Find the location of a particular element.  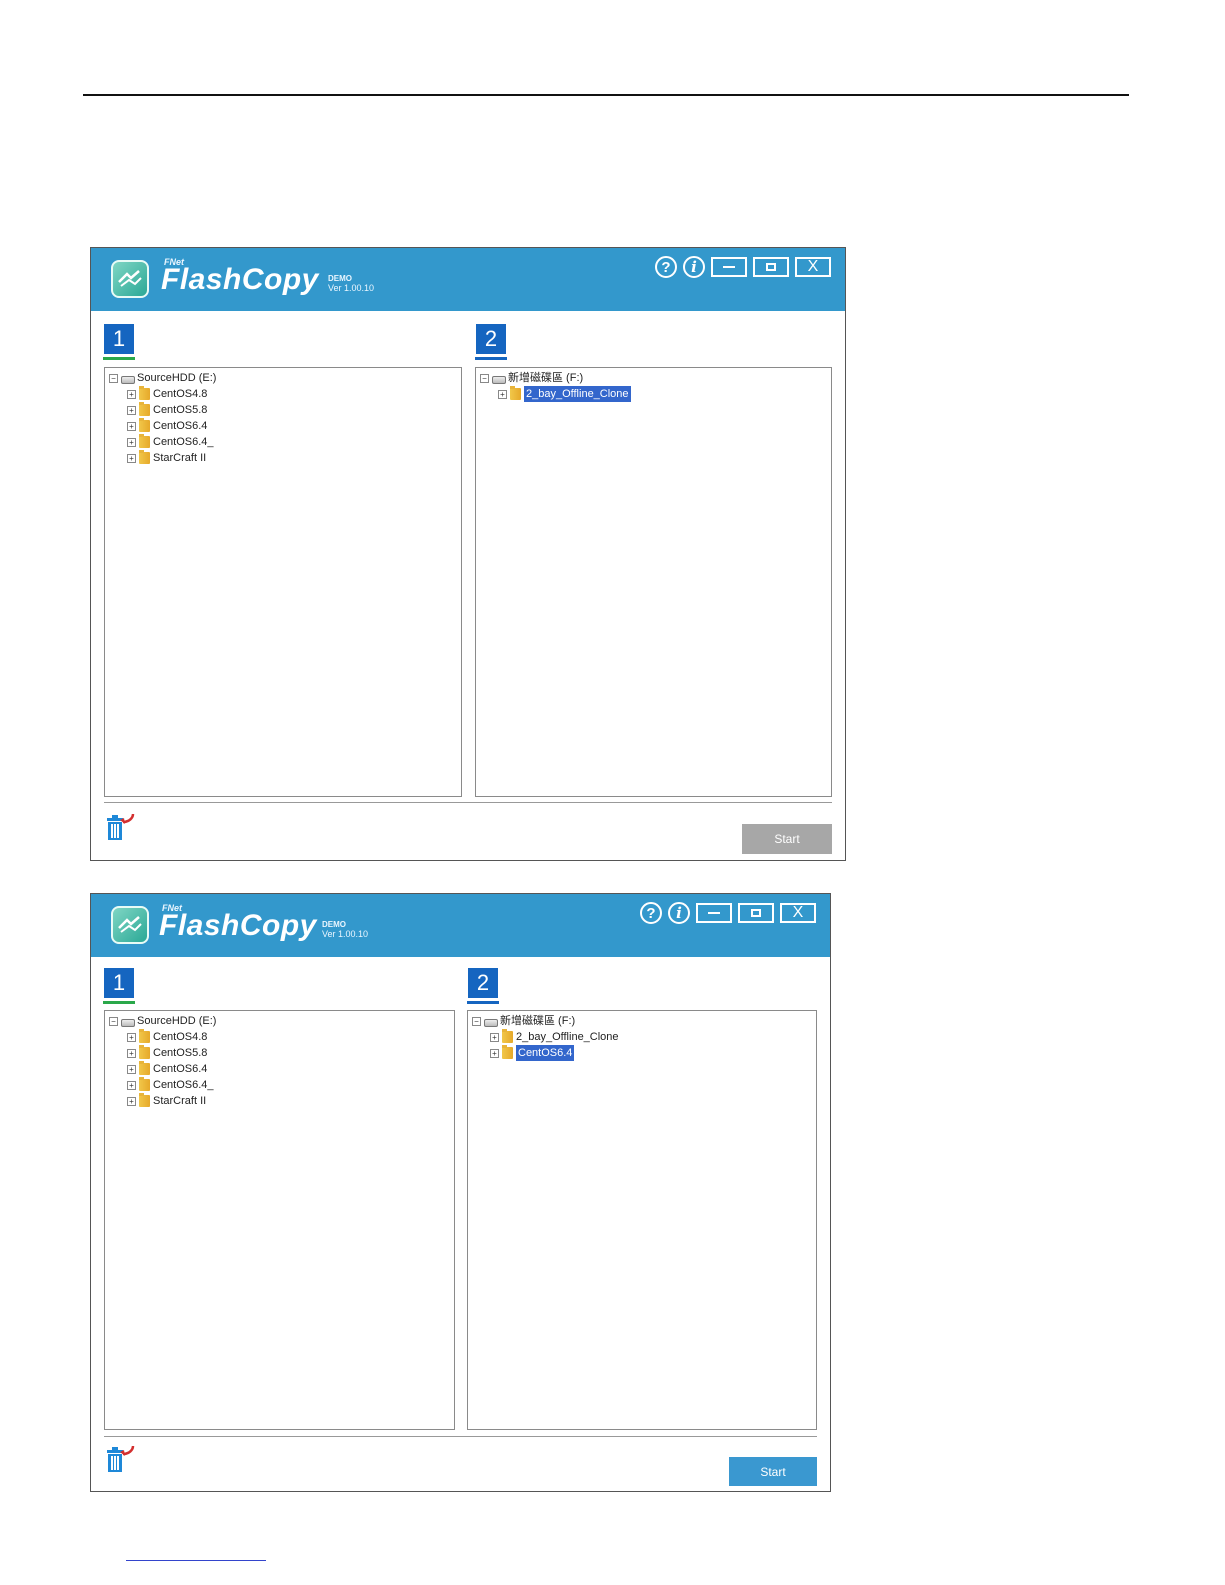

page-header-rule is located at coordinates (606, 95).